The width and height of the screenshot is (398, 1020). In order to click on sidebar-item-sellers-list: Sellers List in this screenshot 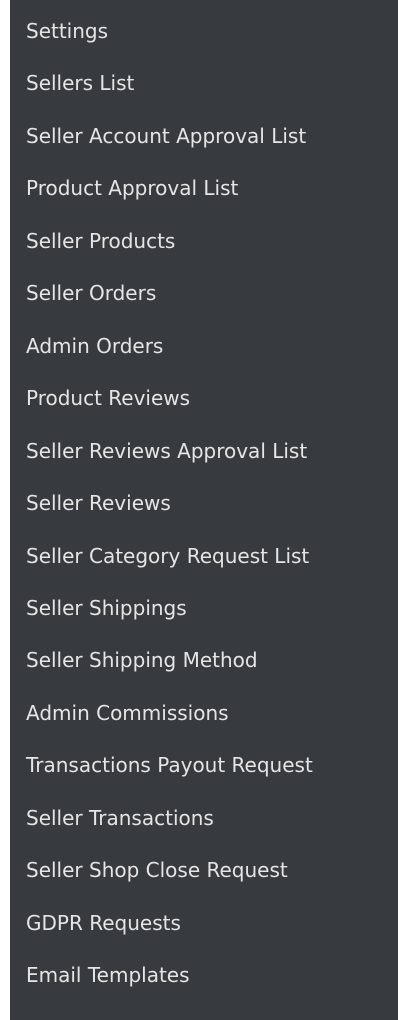, I will do `click(204, 83)`.